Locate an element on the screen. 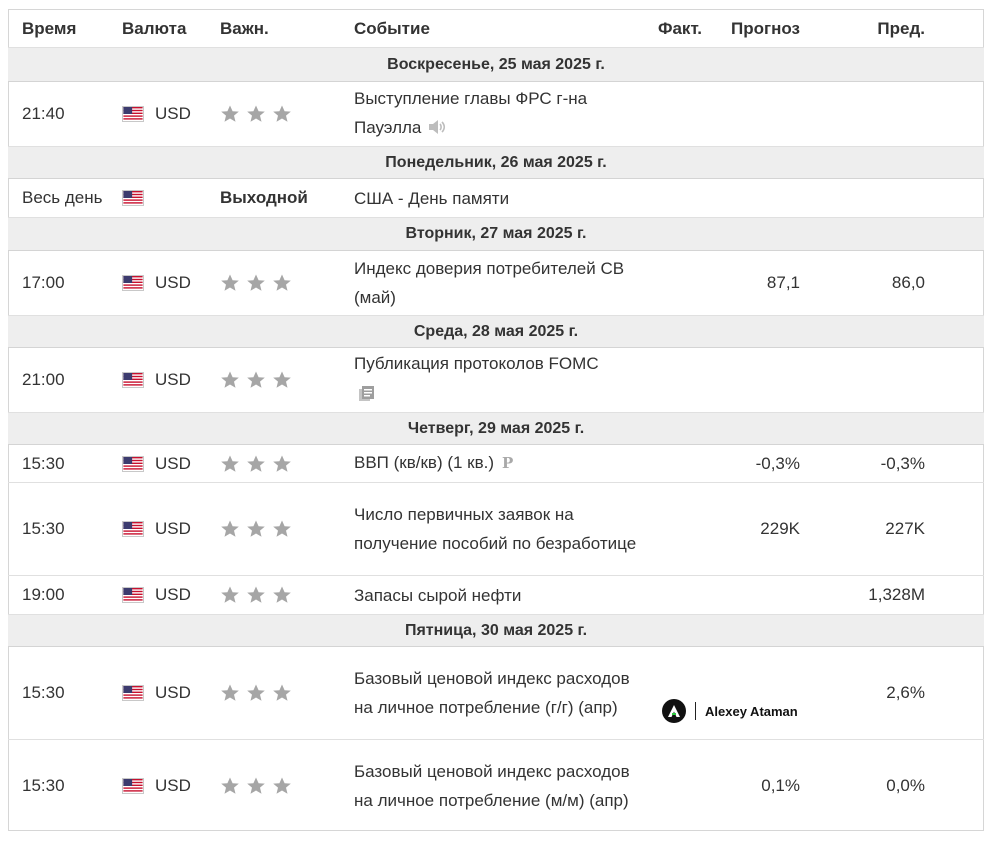  event-time: Весь день is located at coordinates (62, 197).